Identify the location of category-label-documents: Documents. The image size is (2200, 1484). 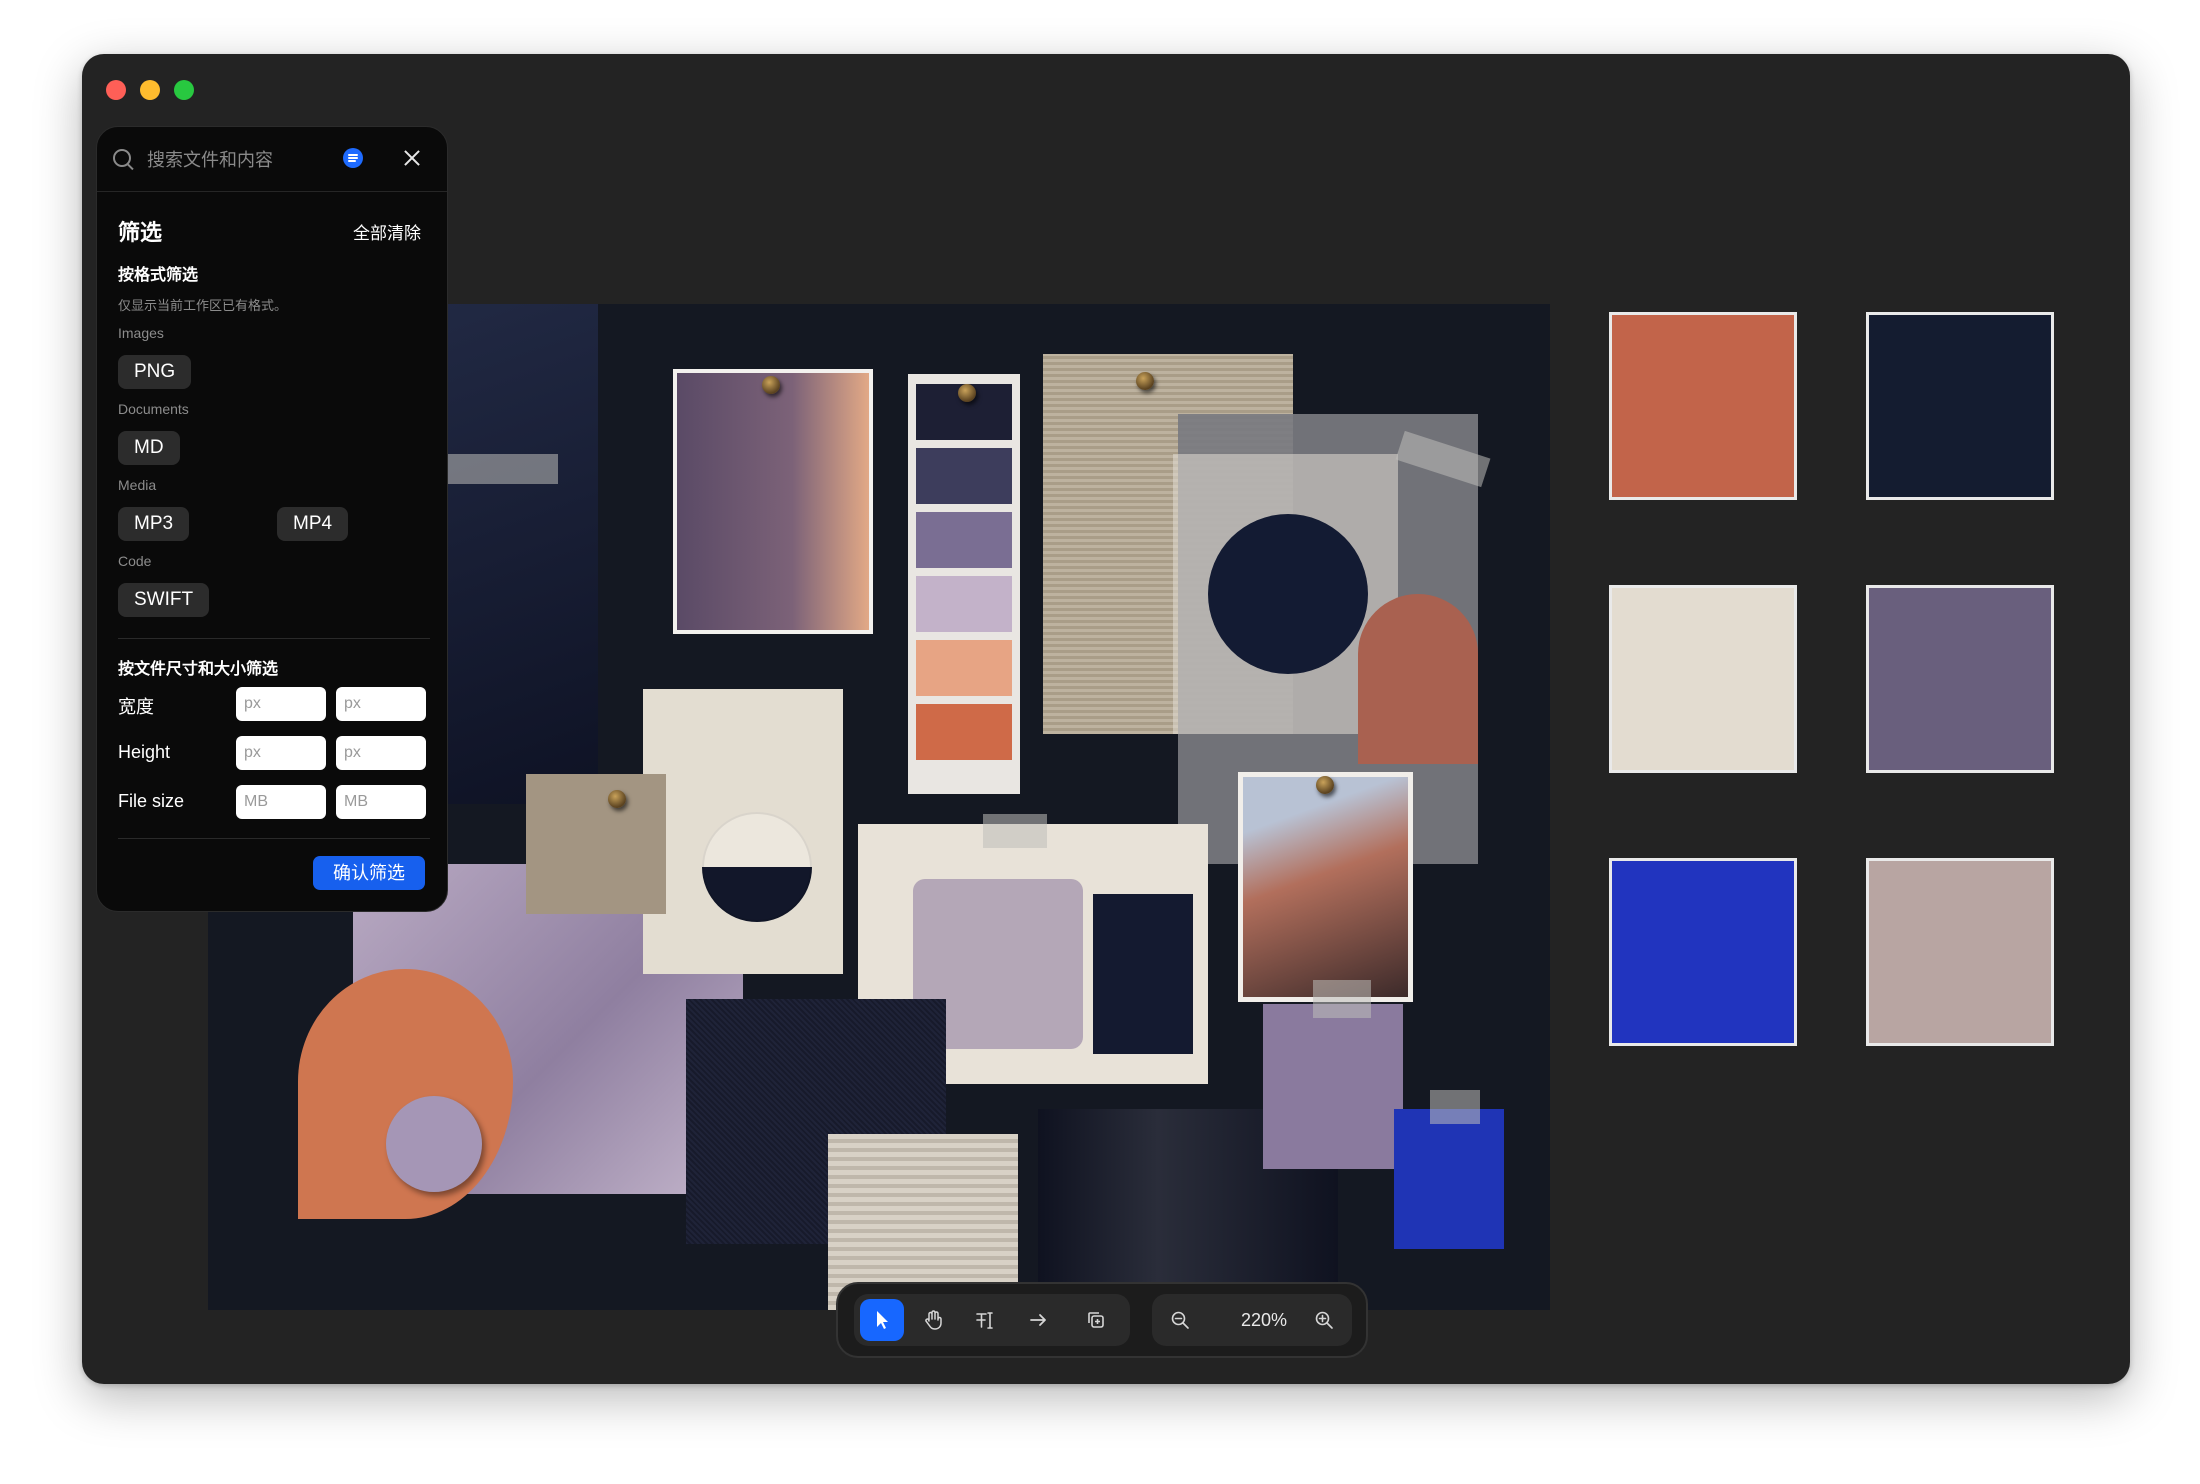
(153, 409).